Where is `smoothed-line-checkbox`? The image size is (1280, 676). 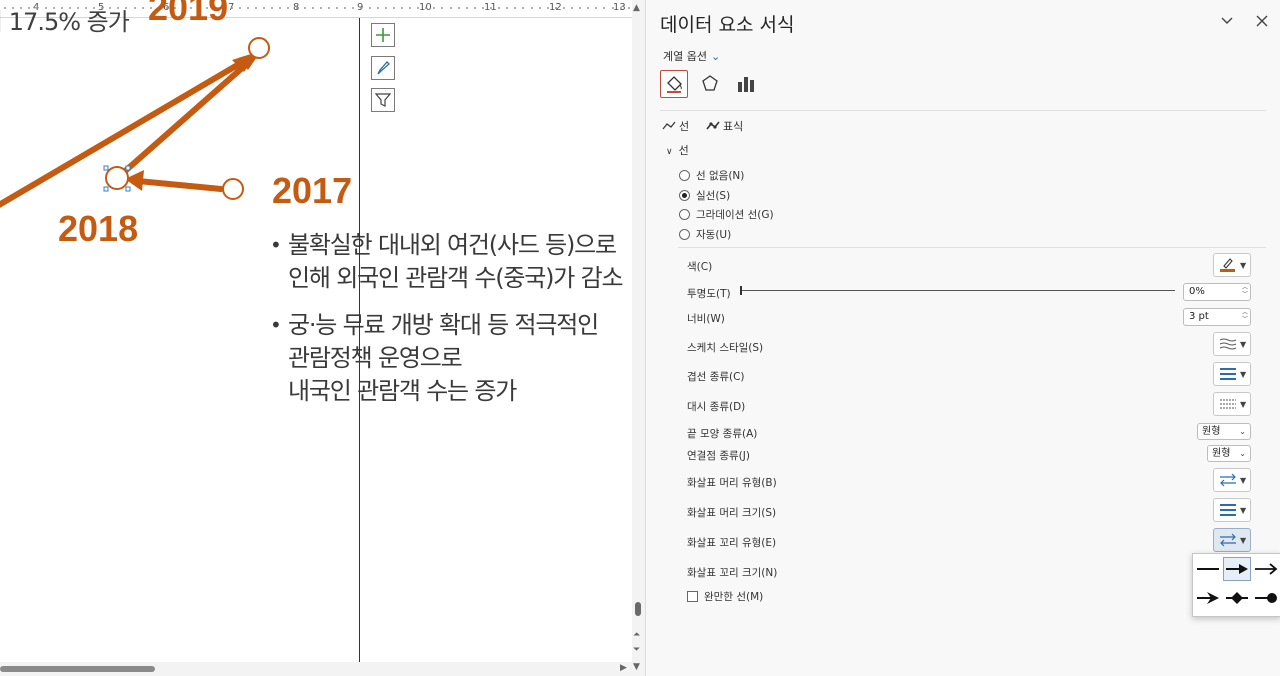
smoothed-line-checkbox is located at coordinates (692, 596).